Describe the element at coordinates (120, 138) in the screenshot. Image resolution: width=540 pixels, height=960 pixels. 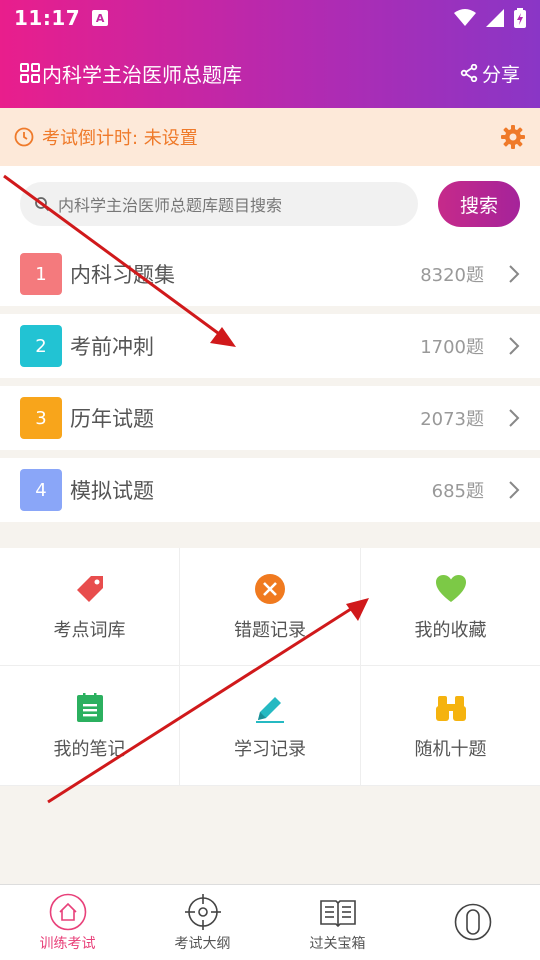
I see `countdown-text: 考试倒计时: 未设置` at that location.